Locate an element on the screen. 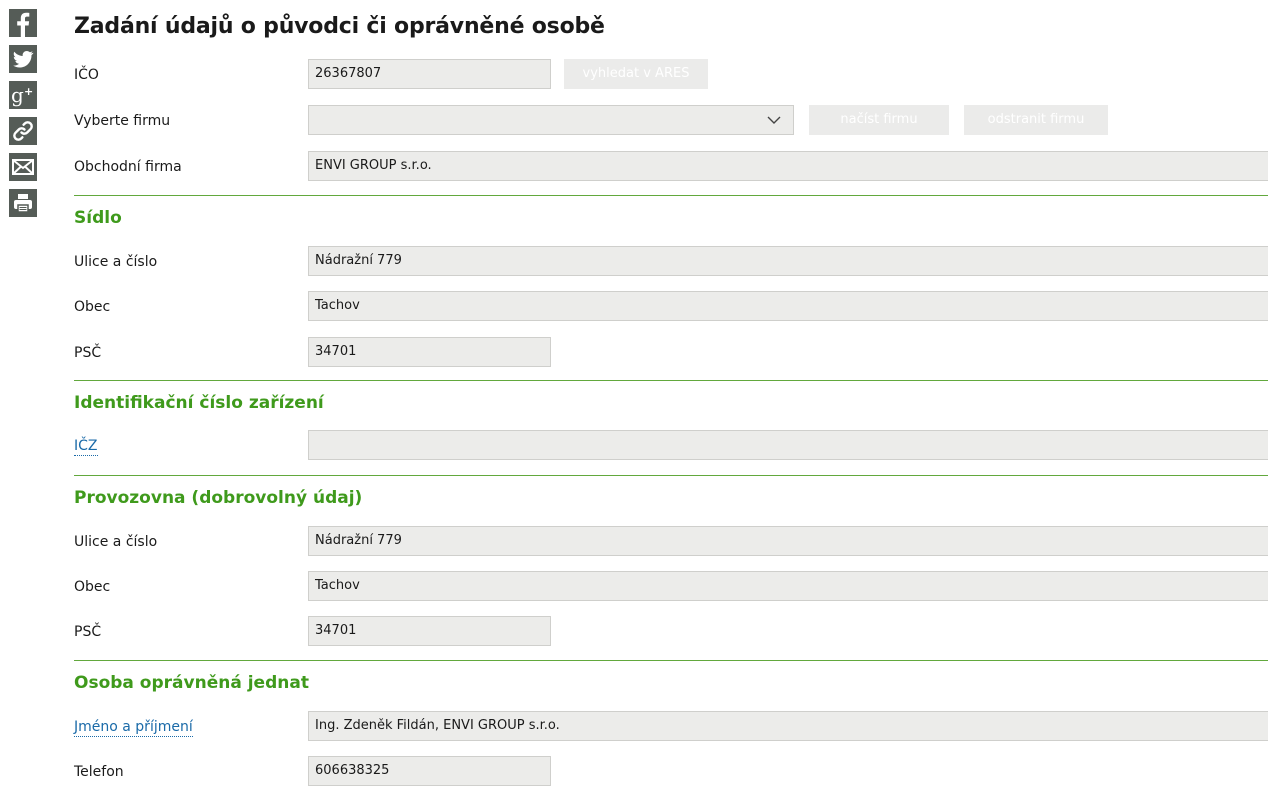 This screenshot has width=1268, height=794. icz-row: IČZ is located at coordinates (671, 446).